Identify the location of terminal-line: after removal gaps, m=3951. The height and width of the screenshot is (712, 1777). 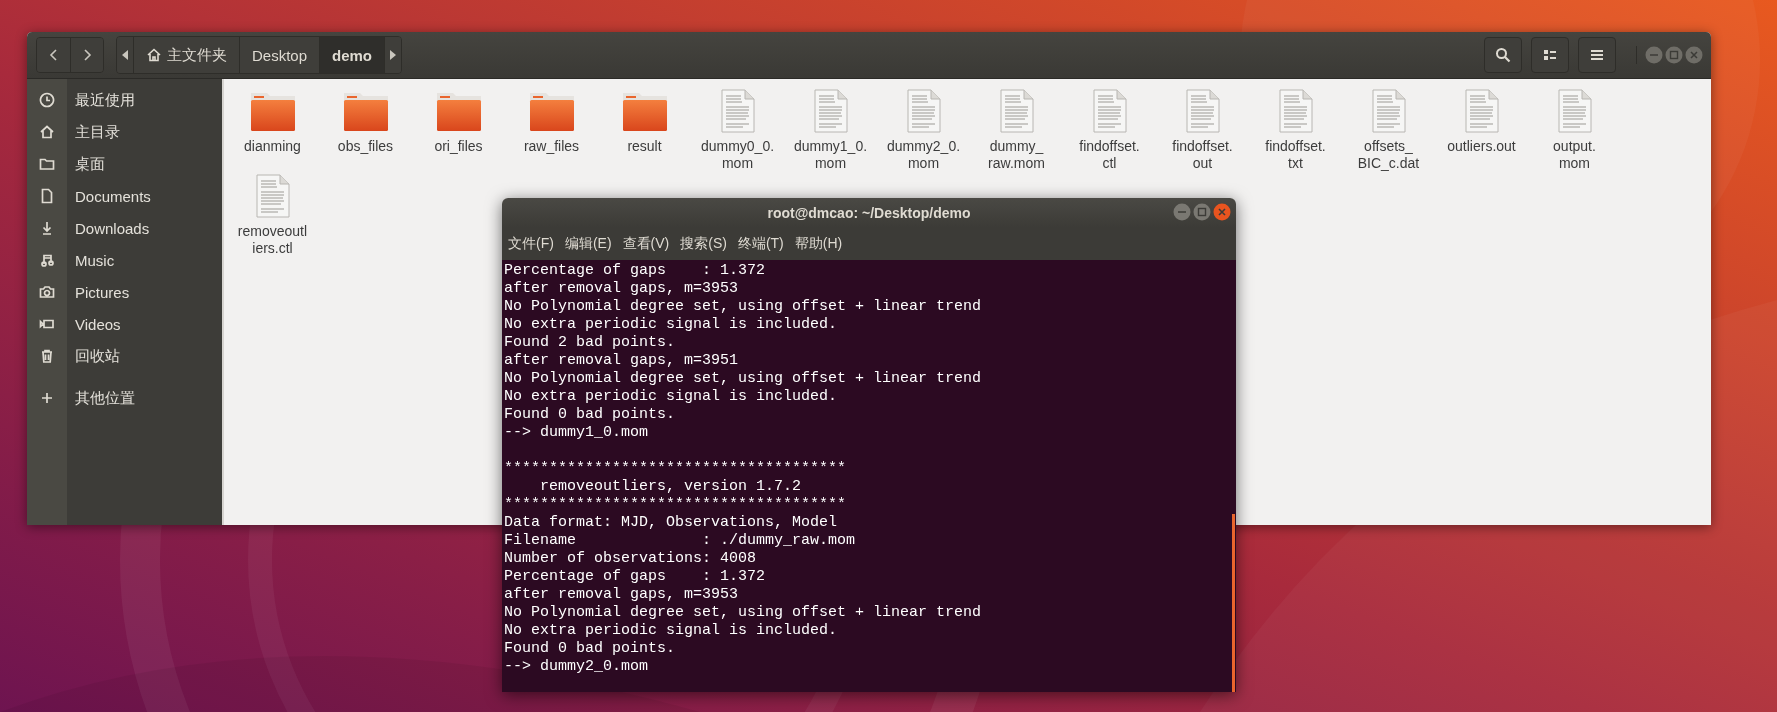
(622, 361).